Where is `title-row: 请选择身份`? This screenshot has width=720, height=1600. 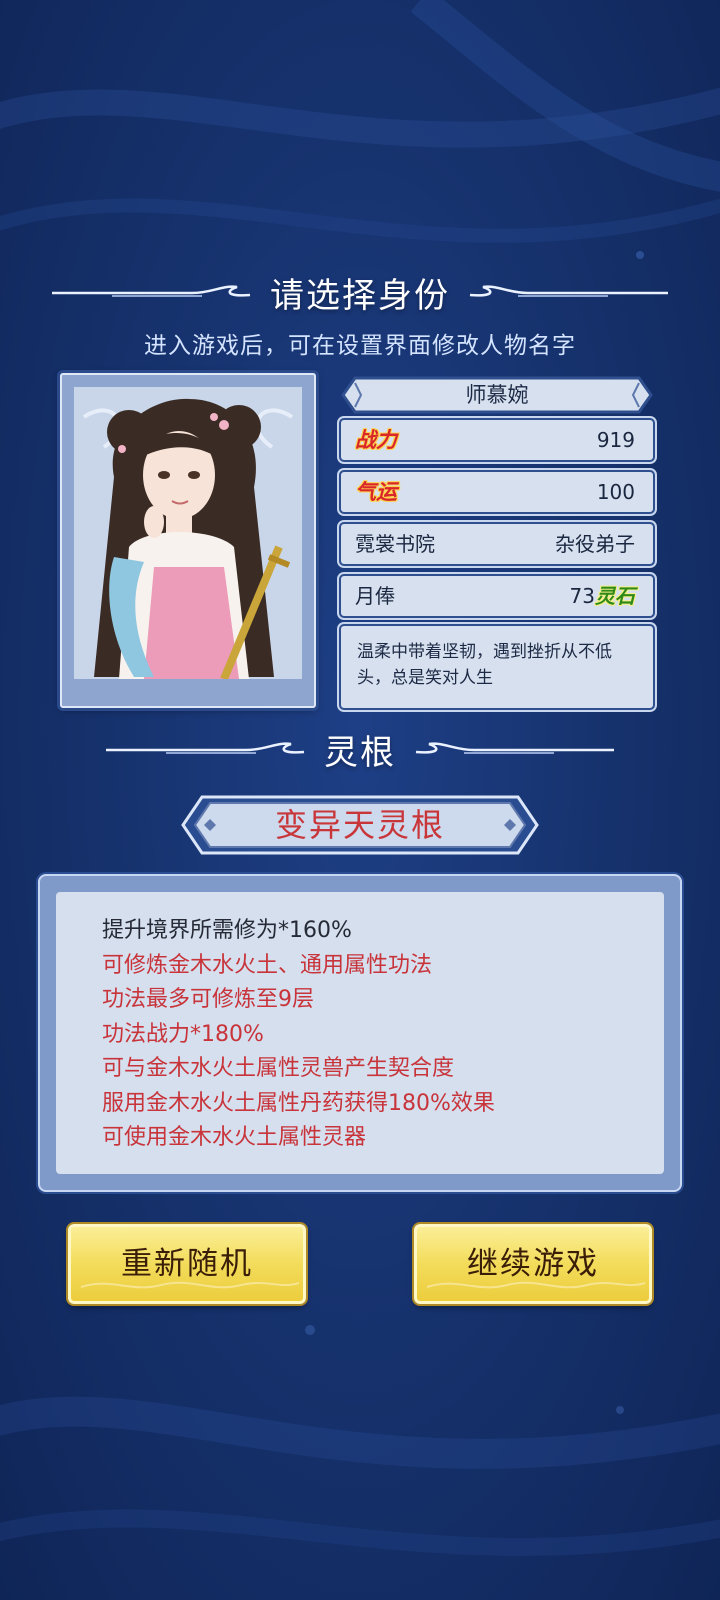 title-row: 请选择身份 is located at coordinates (360, 292).